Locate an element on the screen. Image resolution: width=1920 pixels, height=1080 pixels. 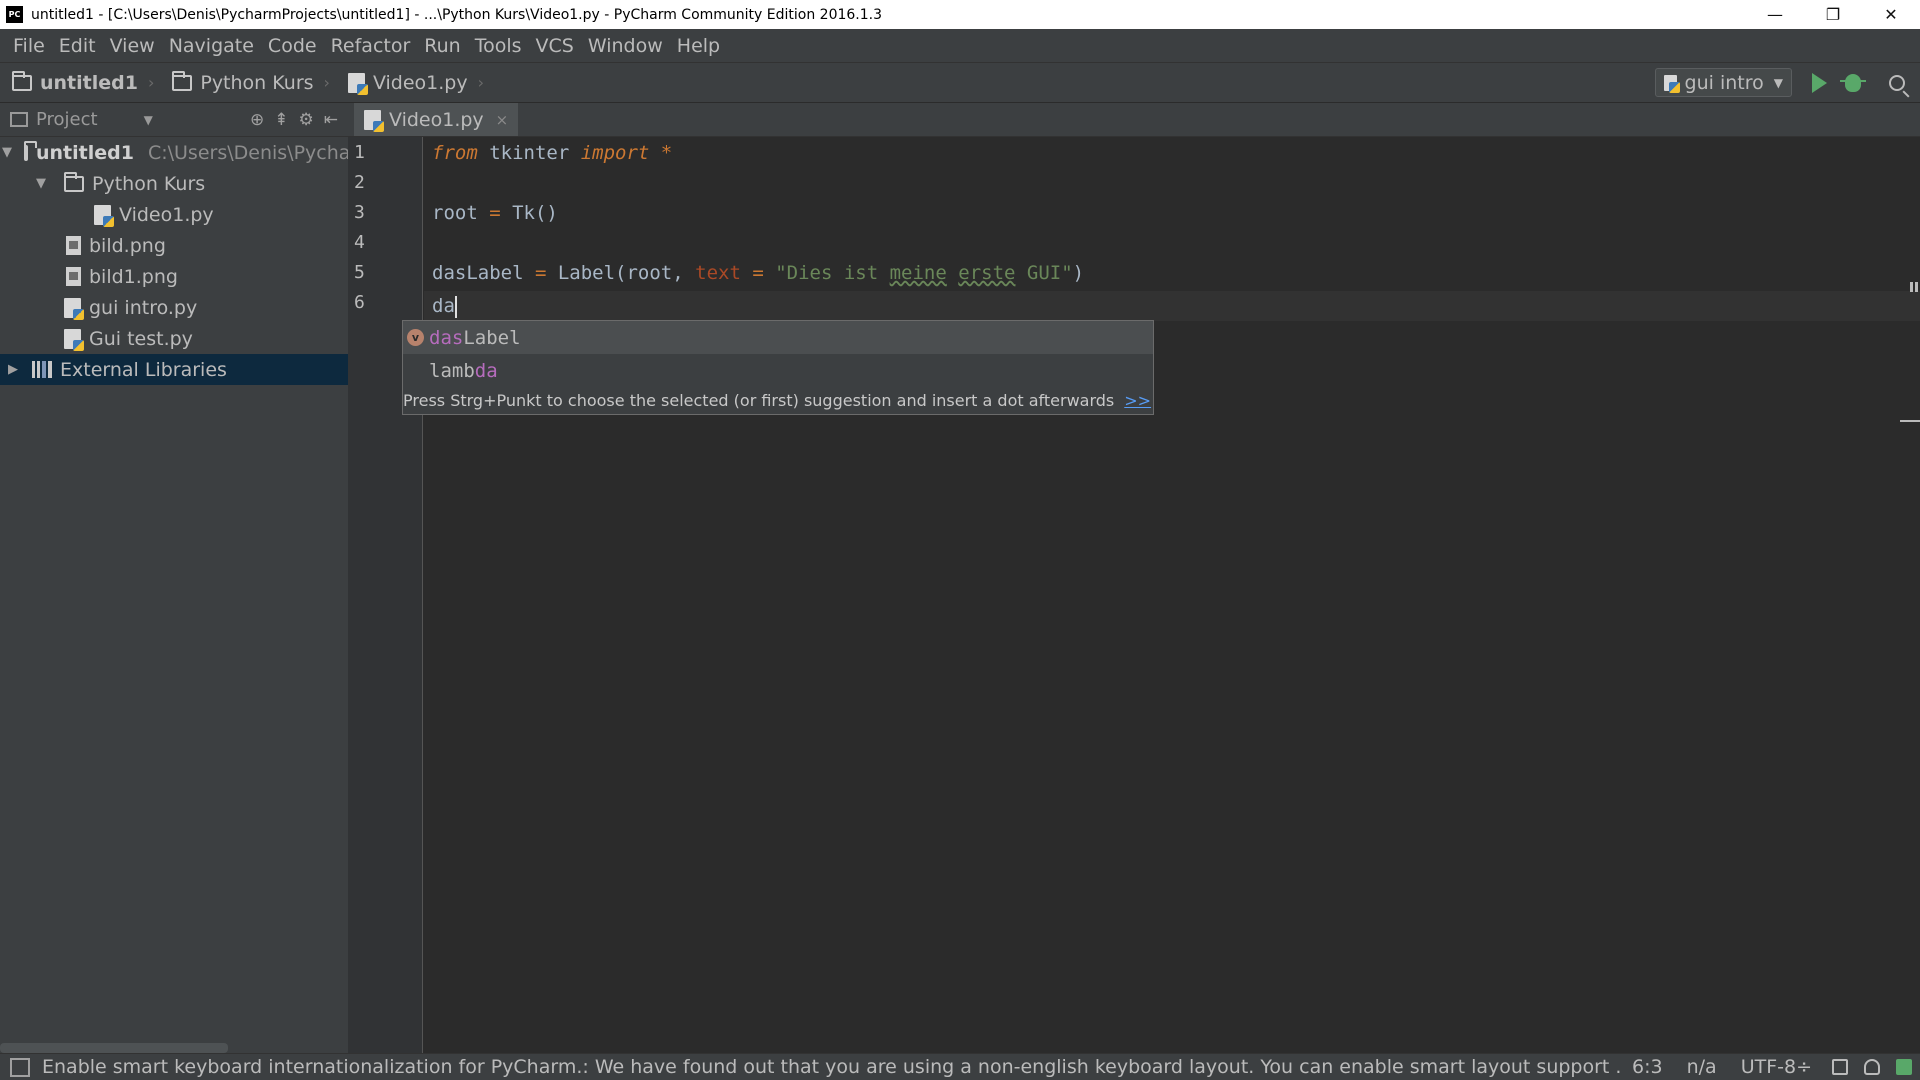
breadcrumb-folder: Python Kurs › is located at coordinates (248, 82).